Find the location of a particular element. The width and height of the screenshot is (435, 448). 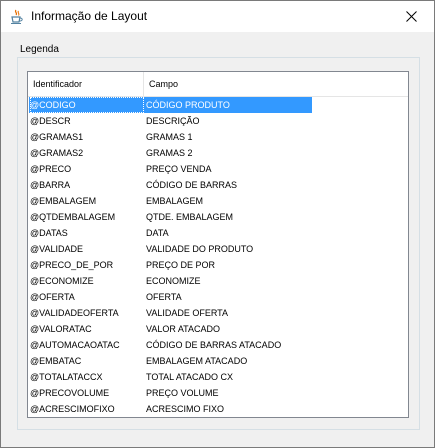

cell-identificador: @VALORATAC is located at coordinates (61, 329).